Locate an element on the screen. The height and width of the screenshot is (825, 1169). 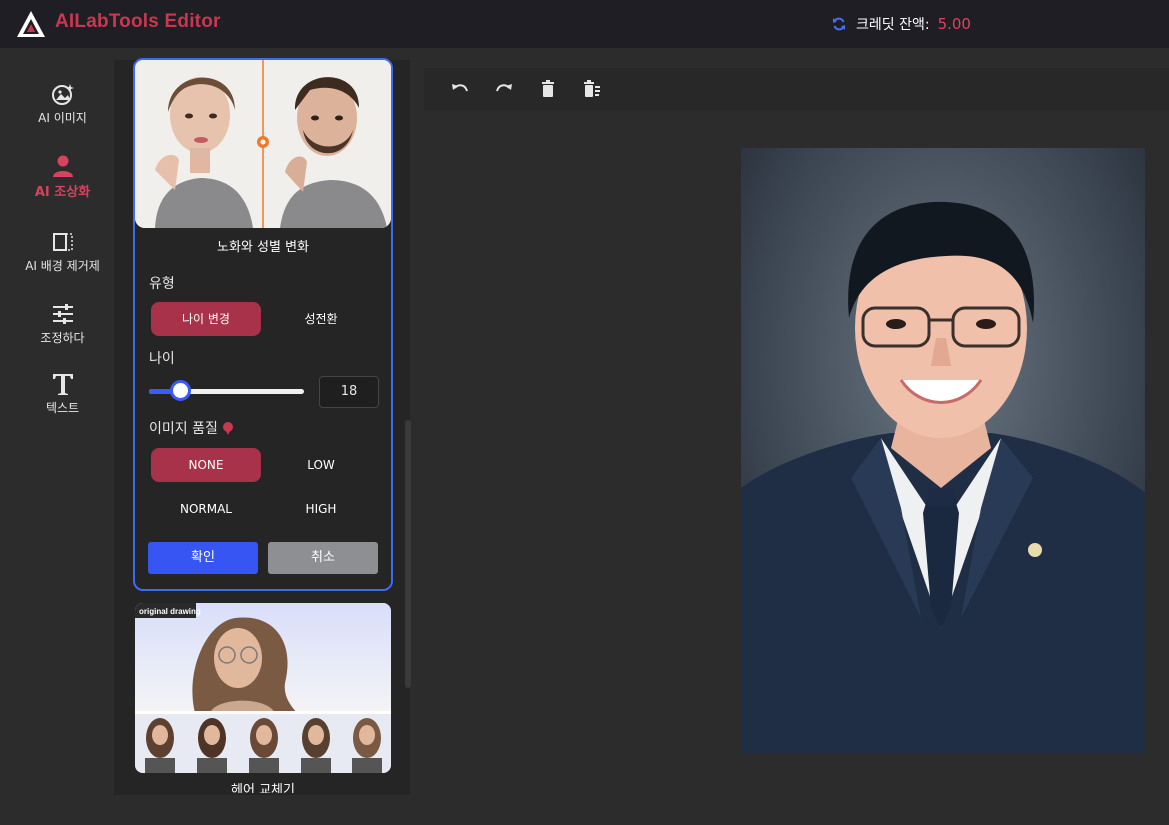
nav-item-adjust: 조정하다 is located at coordinates (62, 324).